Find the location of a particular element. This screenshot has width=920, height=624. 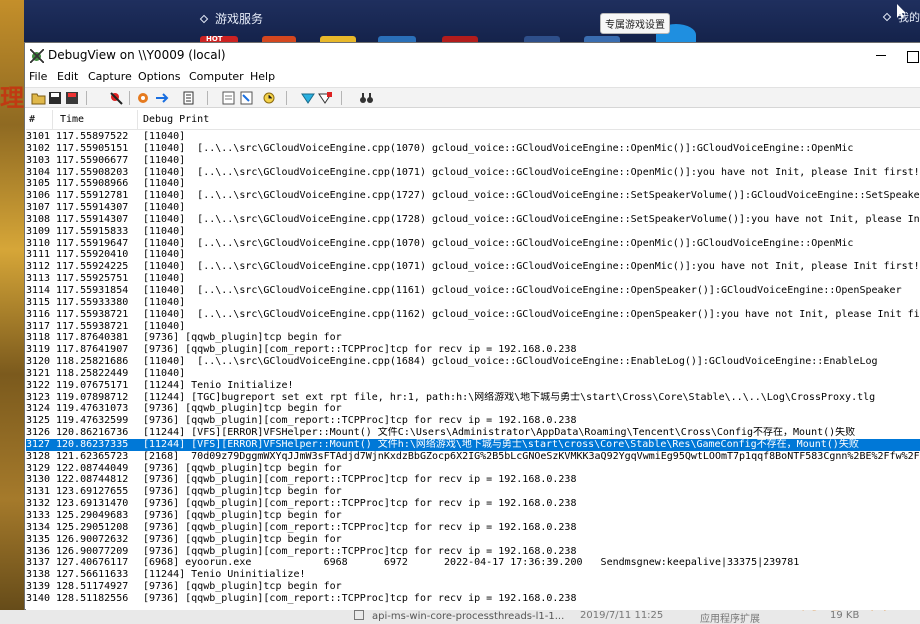

row-time: 126.90072632 is located at coordinates (92, 539).